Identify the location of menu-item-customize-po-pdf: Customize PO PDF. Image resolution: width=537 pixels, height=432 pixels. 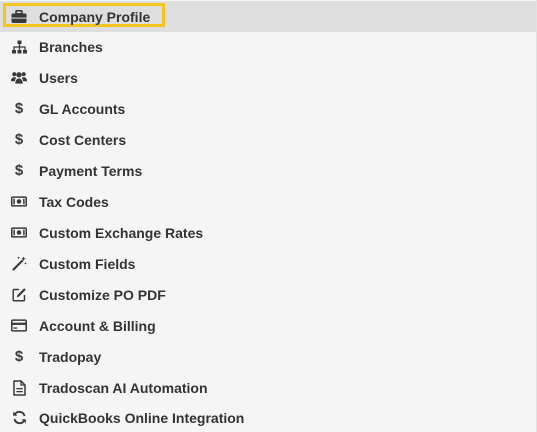
(268, 294).